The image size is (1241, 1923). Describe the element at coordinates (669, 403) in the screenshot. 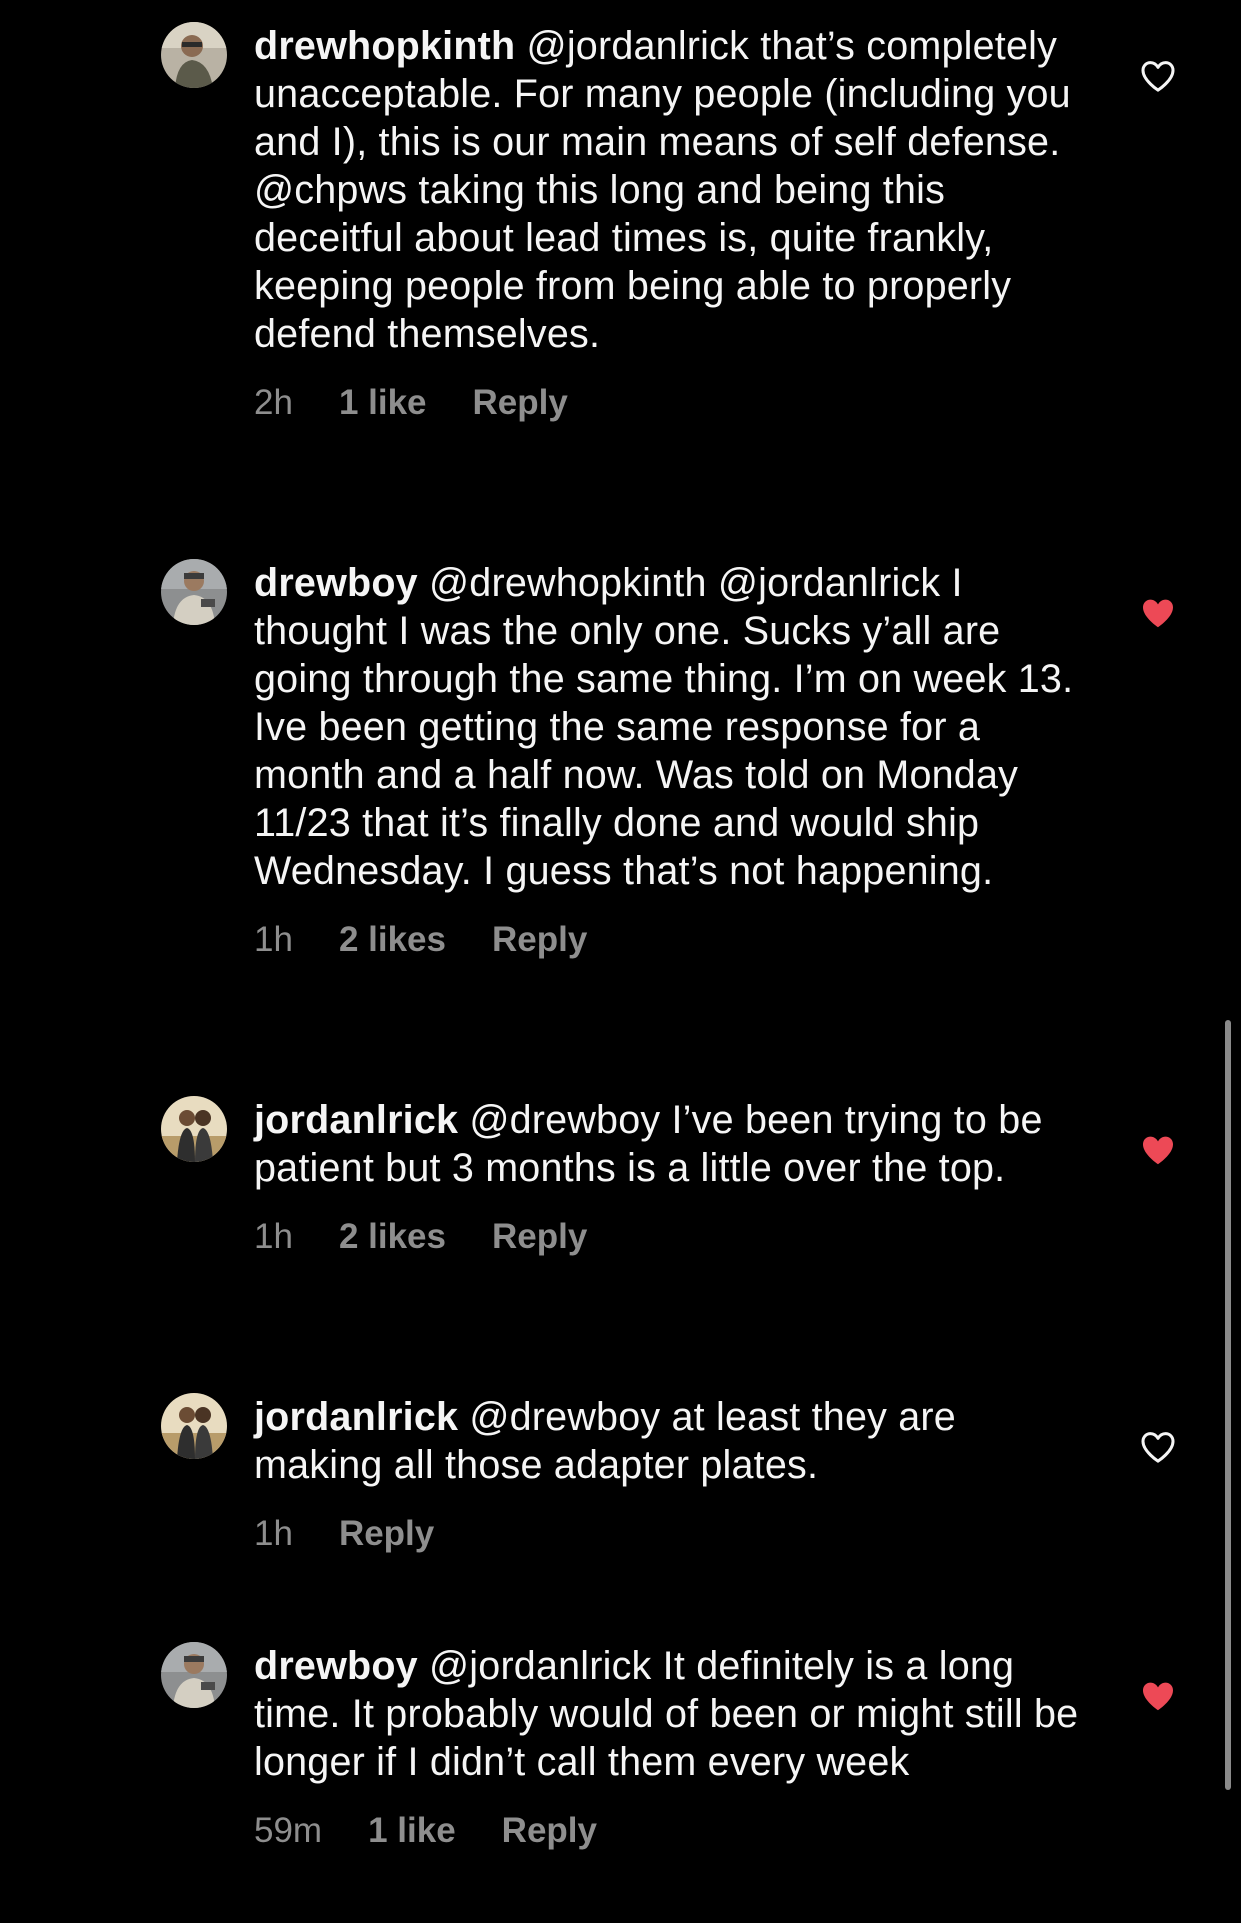

I see `comment-meta: 2h 1 like Reply` at that location.